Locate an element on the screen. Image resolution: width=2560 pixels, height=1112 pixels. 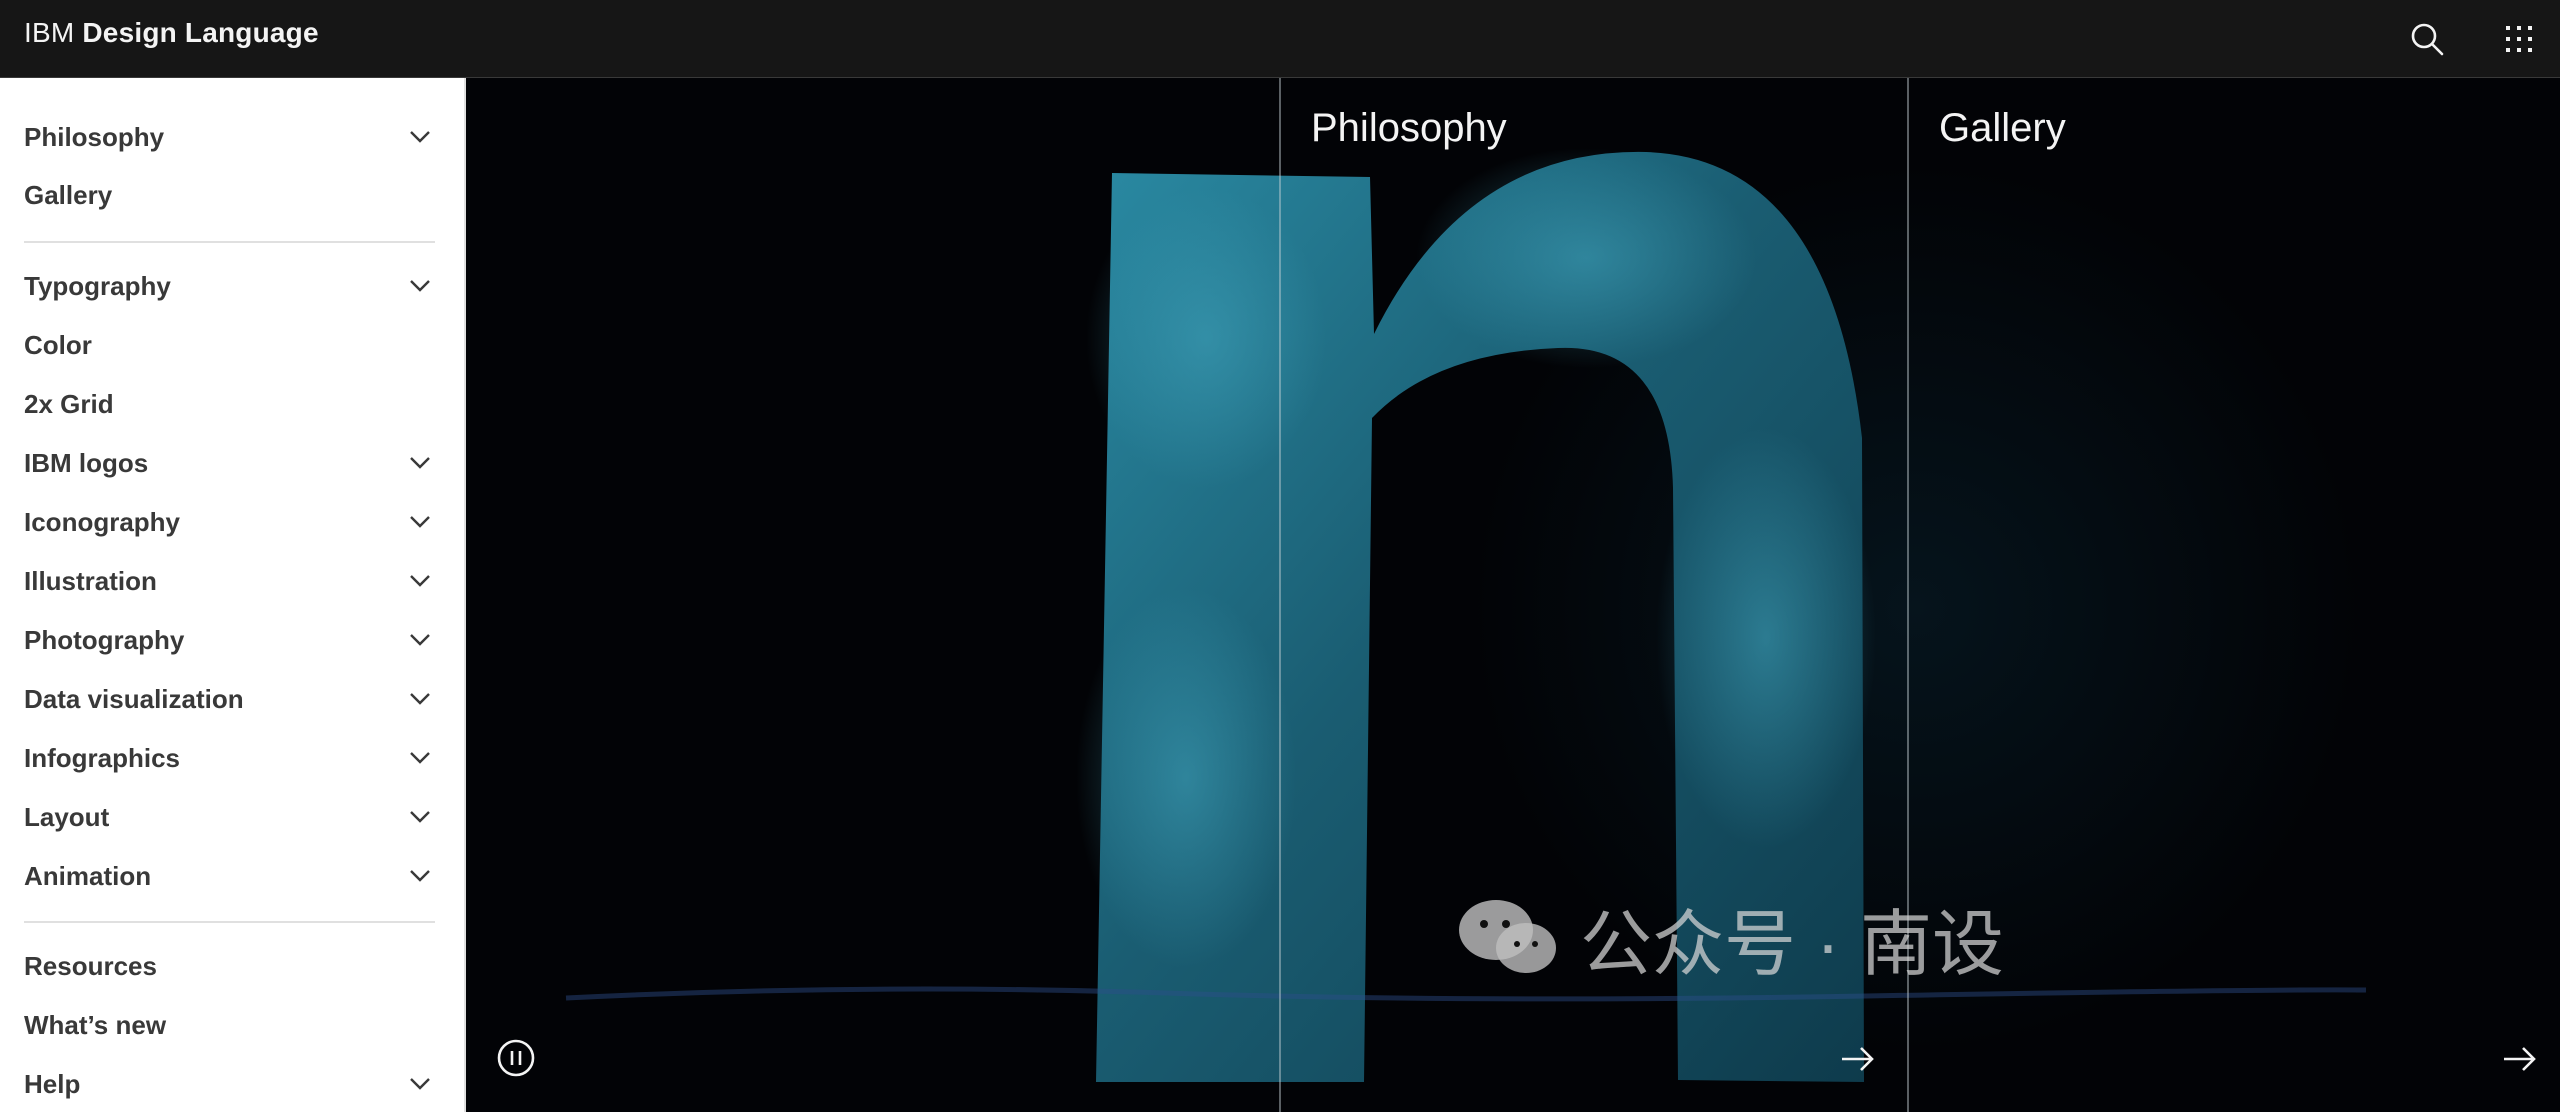
nav-item-animation: Animation is located at coordinates (229, 876).